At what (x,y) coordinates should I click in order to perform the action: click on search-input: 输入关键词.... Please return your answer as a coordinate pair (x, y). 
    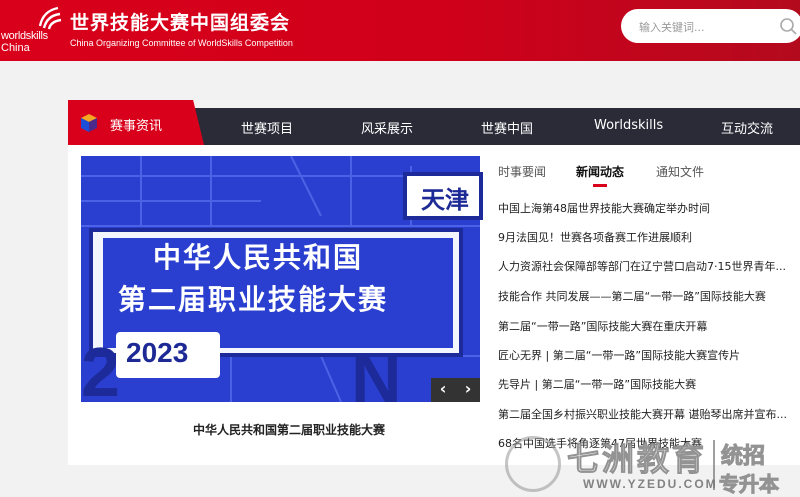
    Looking at the image, I should click on (710, 26).